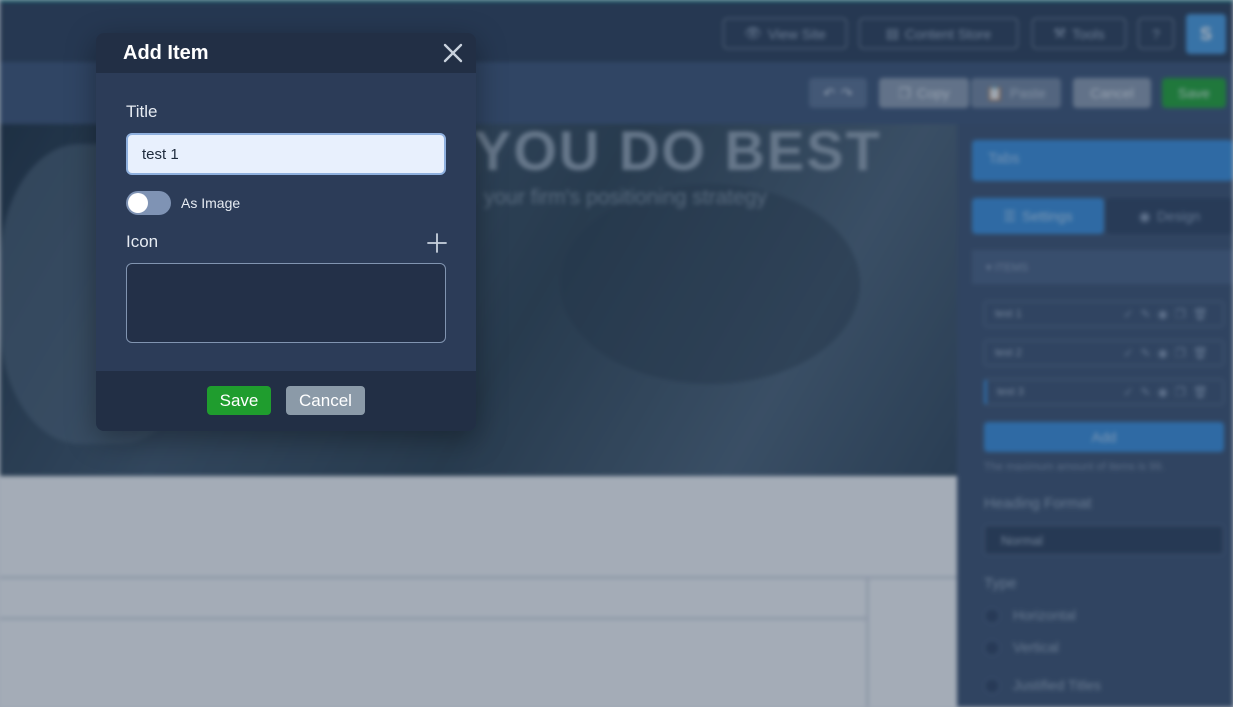 This screenshot has height=707, width=1233. Describe the element at coordinates (286, 303) in the screenshot. I see `icon-dropzone` at that location.